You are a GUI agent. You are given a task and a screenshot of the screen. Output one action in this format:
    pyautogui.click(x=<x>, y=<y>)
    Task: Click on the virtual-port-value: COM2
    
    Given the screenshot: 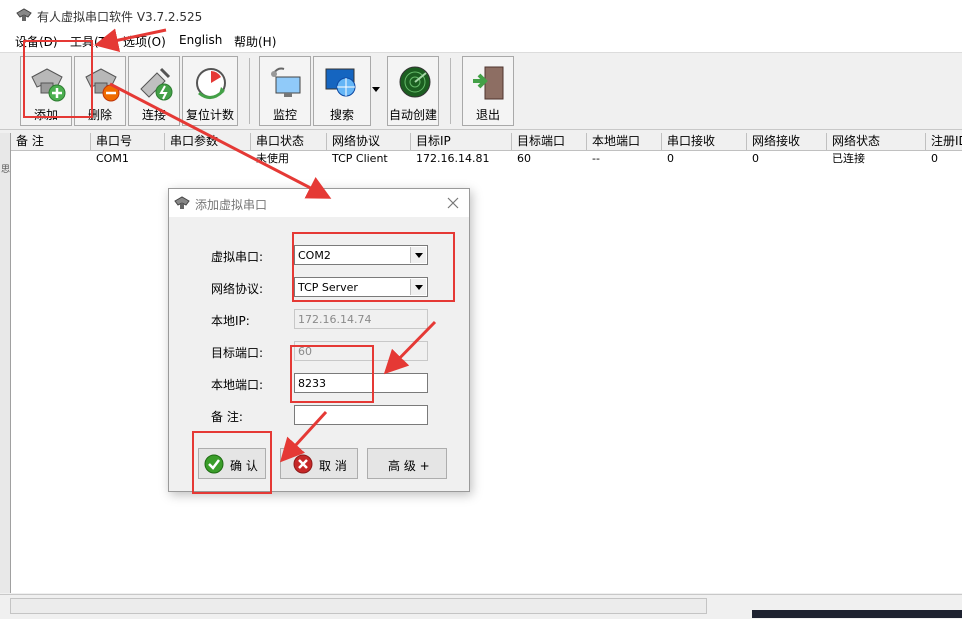 What is the action you would take?
    pyautogui.click(x=314, y=255)
    